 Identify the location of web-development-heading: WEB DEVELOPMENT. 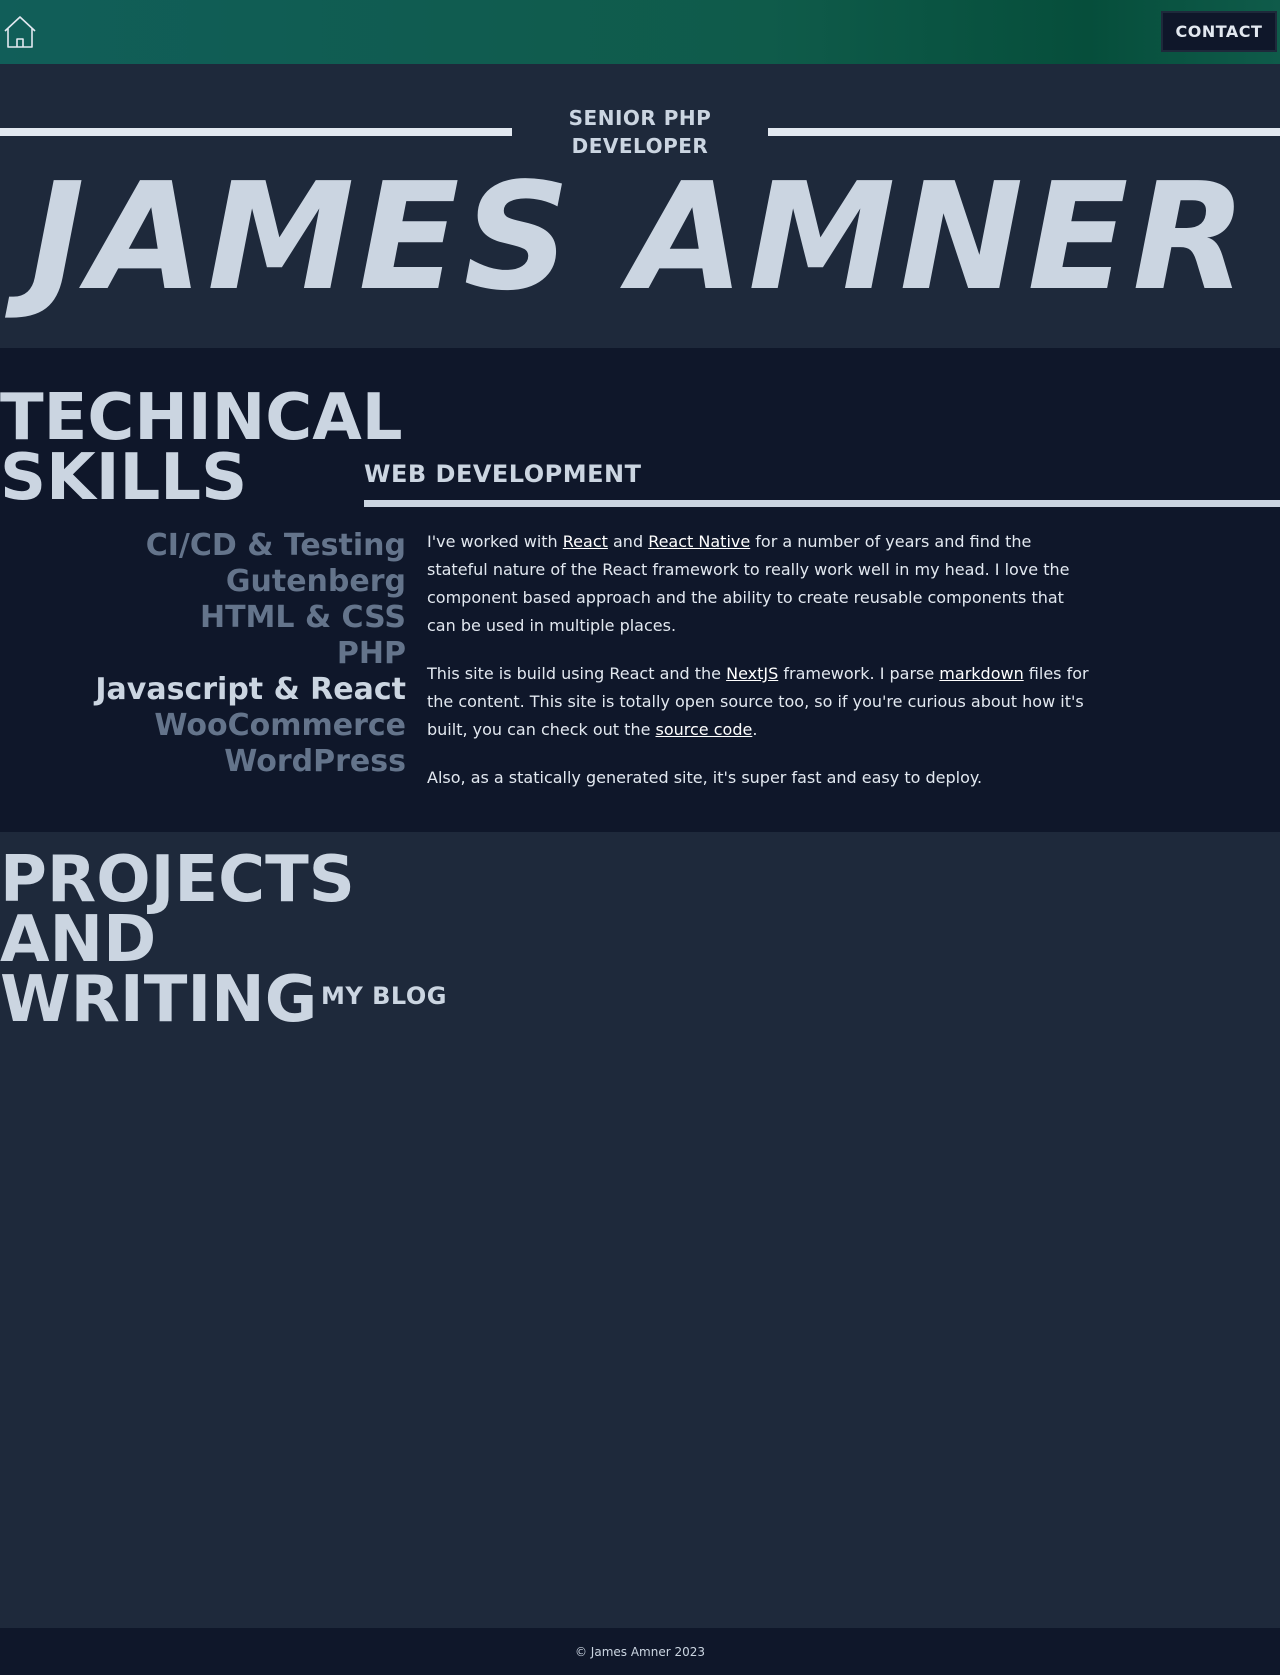
(503, 474).